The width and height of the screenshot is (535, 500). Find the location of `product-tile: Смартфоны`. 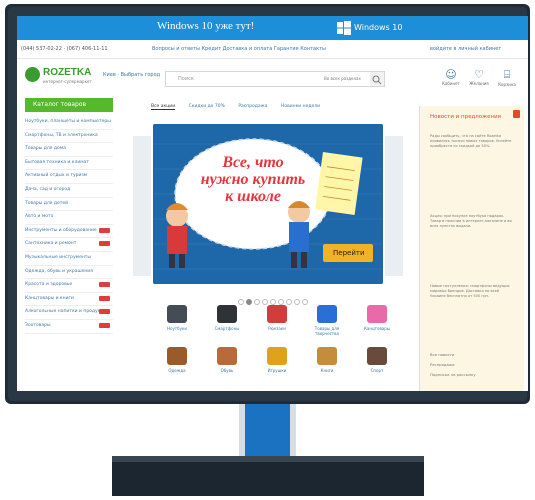

product-tile: Смартфоны is located at coordinates (227, 321).